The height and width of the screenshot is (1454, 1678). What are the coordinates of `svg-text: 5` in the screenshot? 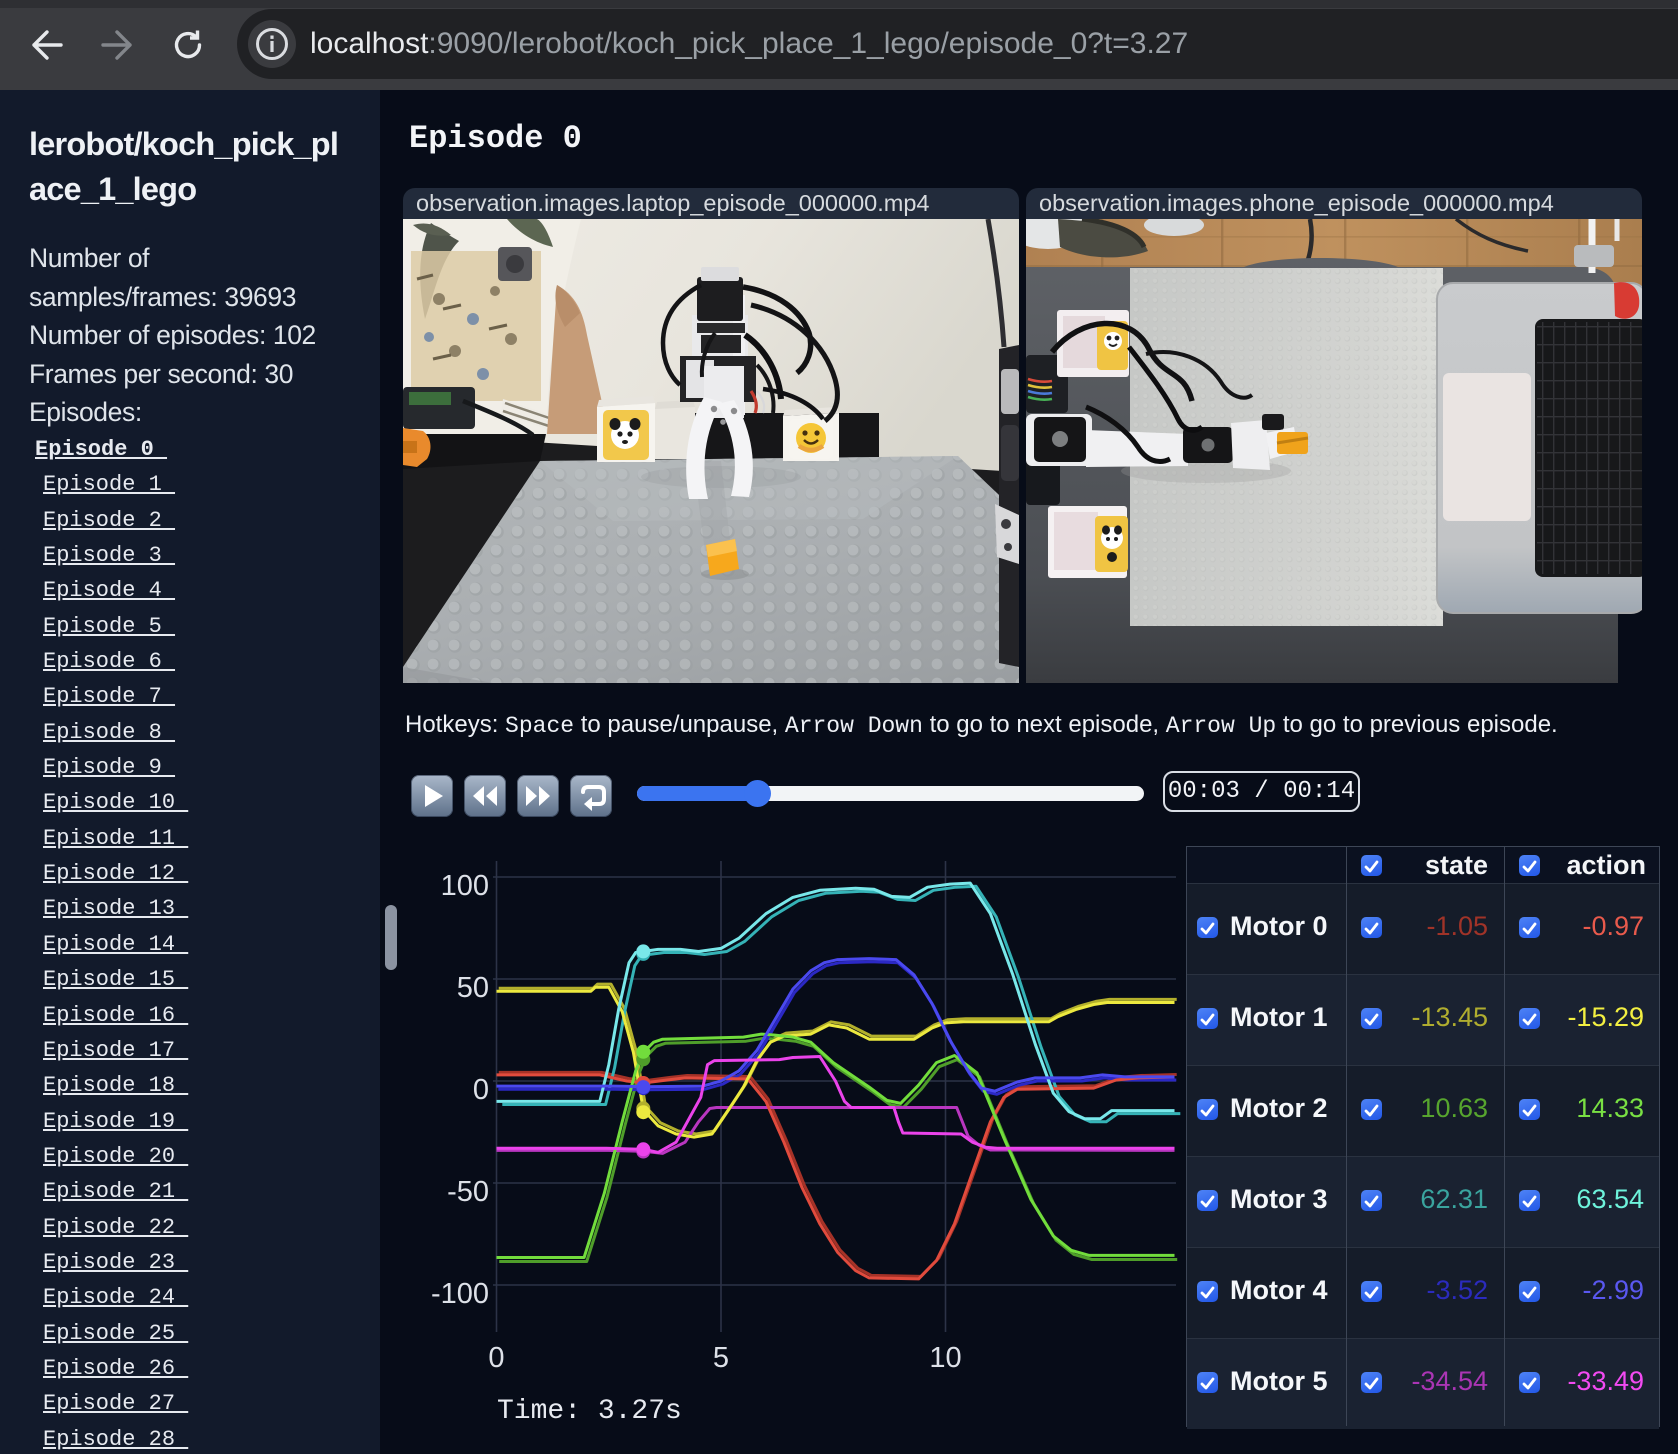 It's located at (721, 1358).